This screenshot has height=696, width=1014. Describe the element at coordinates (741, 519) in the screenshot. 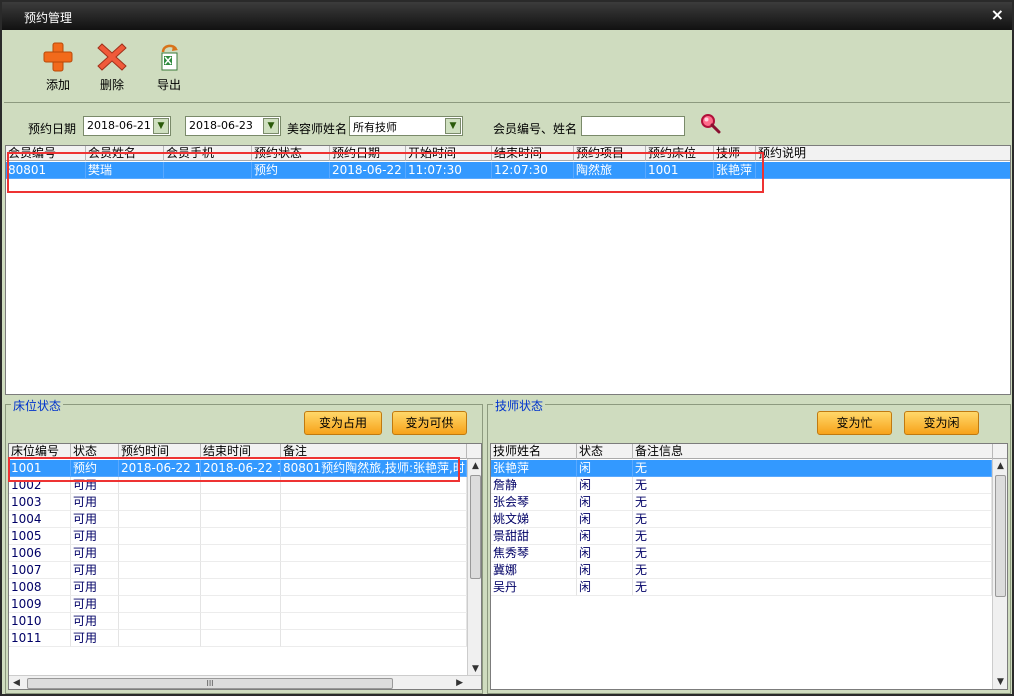

I see `table-row: 姚文娣闲无` at that location.